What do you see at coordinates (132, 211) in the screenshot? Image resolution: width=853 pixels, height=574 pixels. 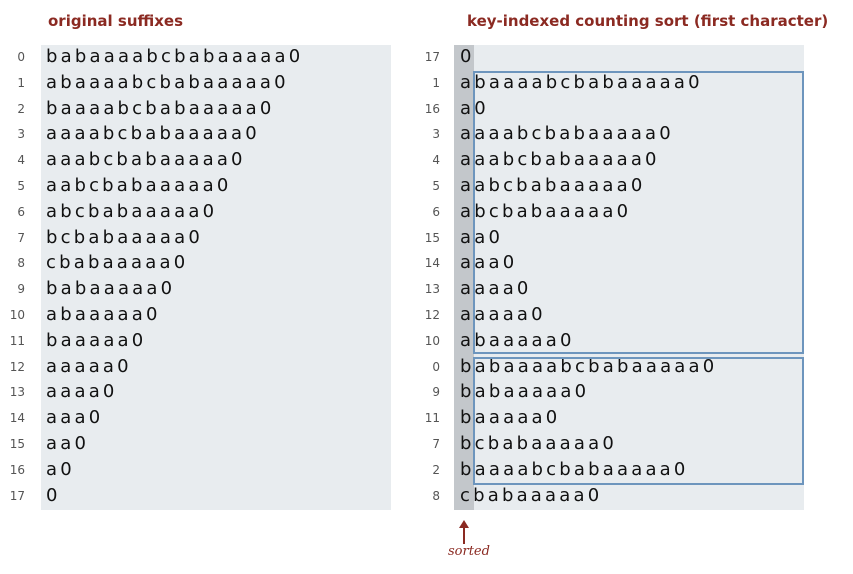 I see `original-row-suffix: abcbabaaaaa0` at bounding box center [132, 211].